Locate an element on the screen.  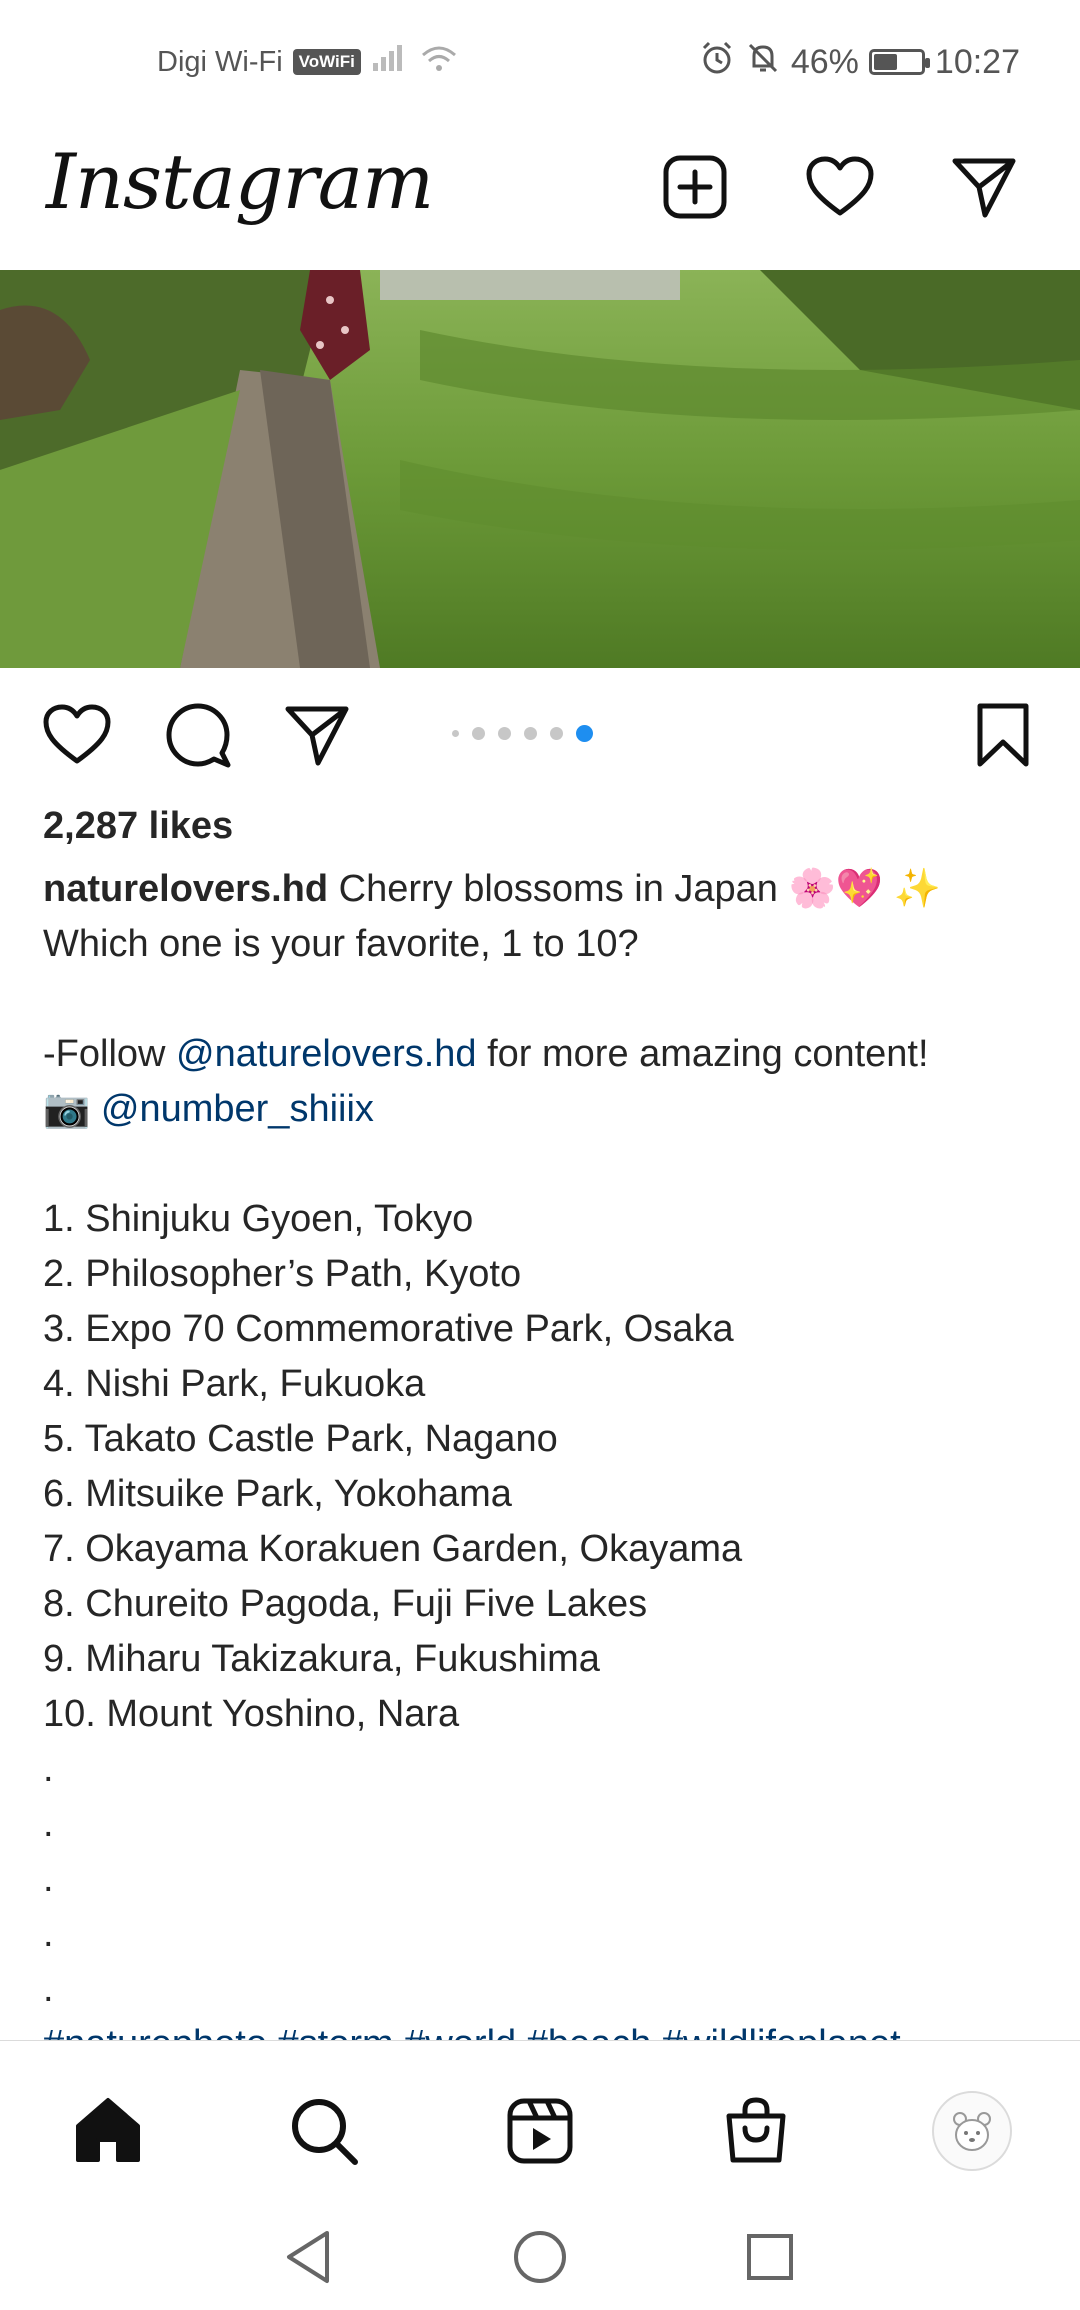
nav-shop-icon is located at coordinates (756, 2131).